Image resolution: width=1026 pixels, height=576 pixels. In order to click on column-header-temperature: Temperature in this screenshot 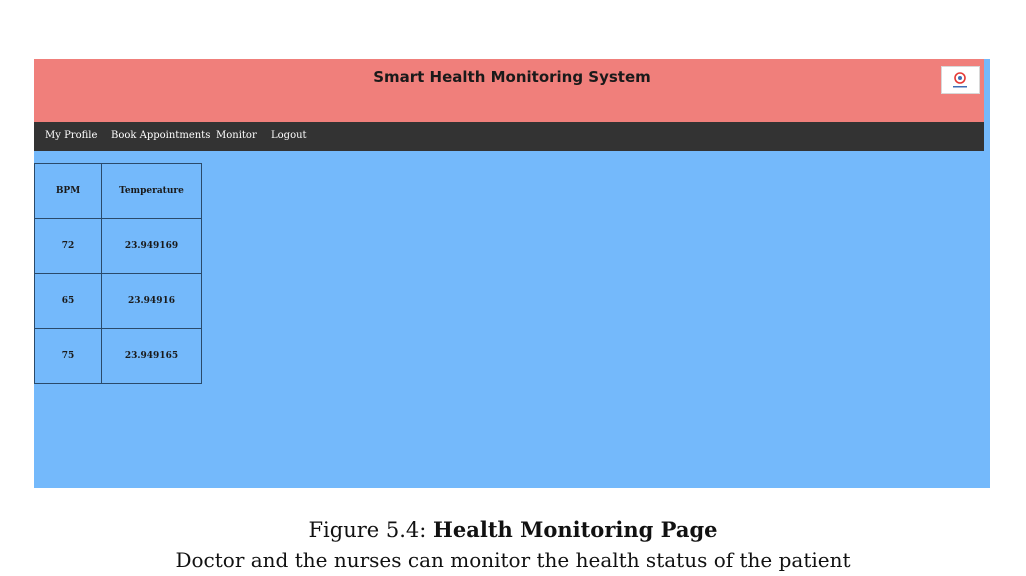, I will do `click(151, 191)`.